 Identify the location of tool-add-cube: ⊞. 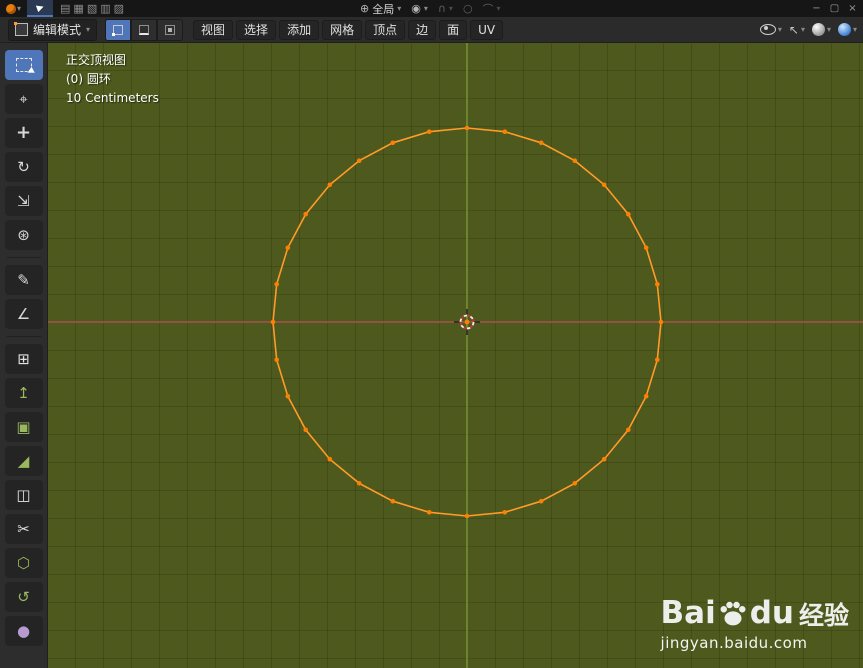
(23, 359).